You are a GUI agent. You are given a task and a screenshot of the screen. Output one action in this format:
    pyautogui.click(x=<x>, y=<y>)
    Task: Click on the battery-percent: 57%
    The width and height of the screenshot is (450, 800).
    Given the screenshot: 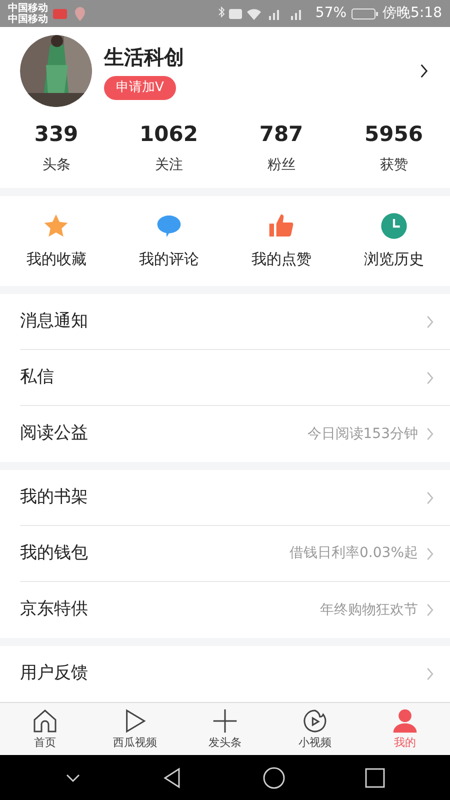 What is the action you would take?
    pyautogui.click(x=331, y=14)
    